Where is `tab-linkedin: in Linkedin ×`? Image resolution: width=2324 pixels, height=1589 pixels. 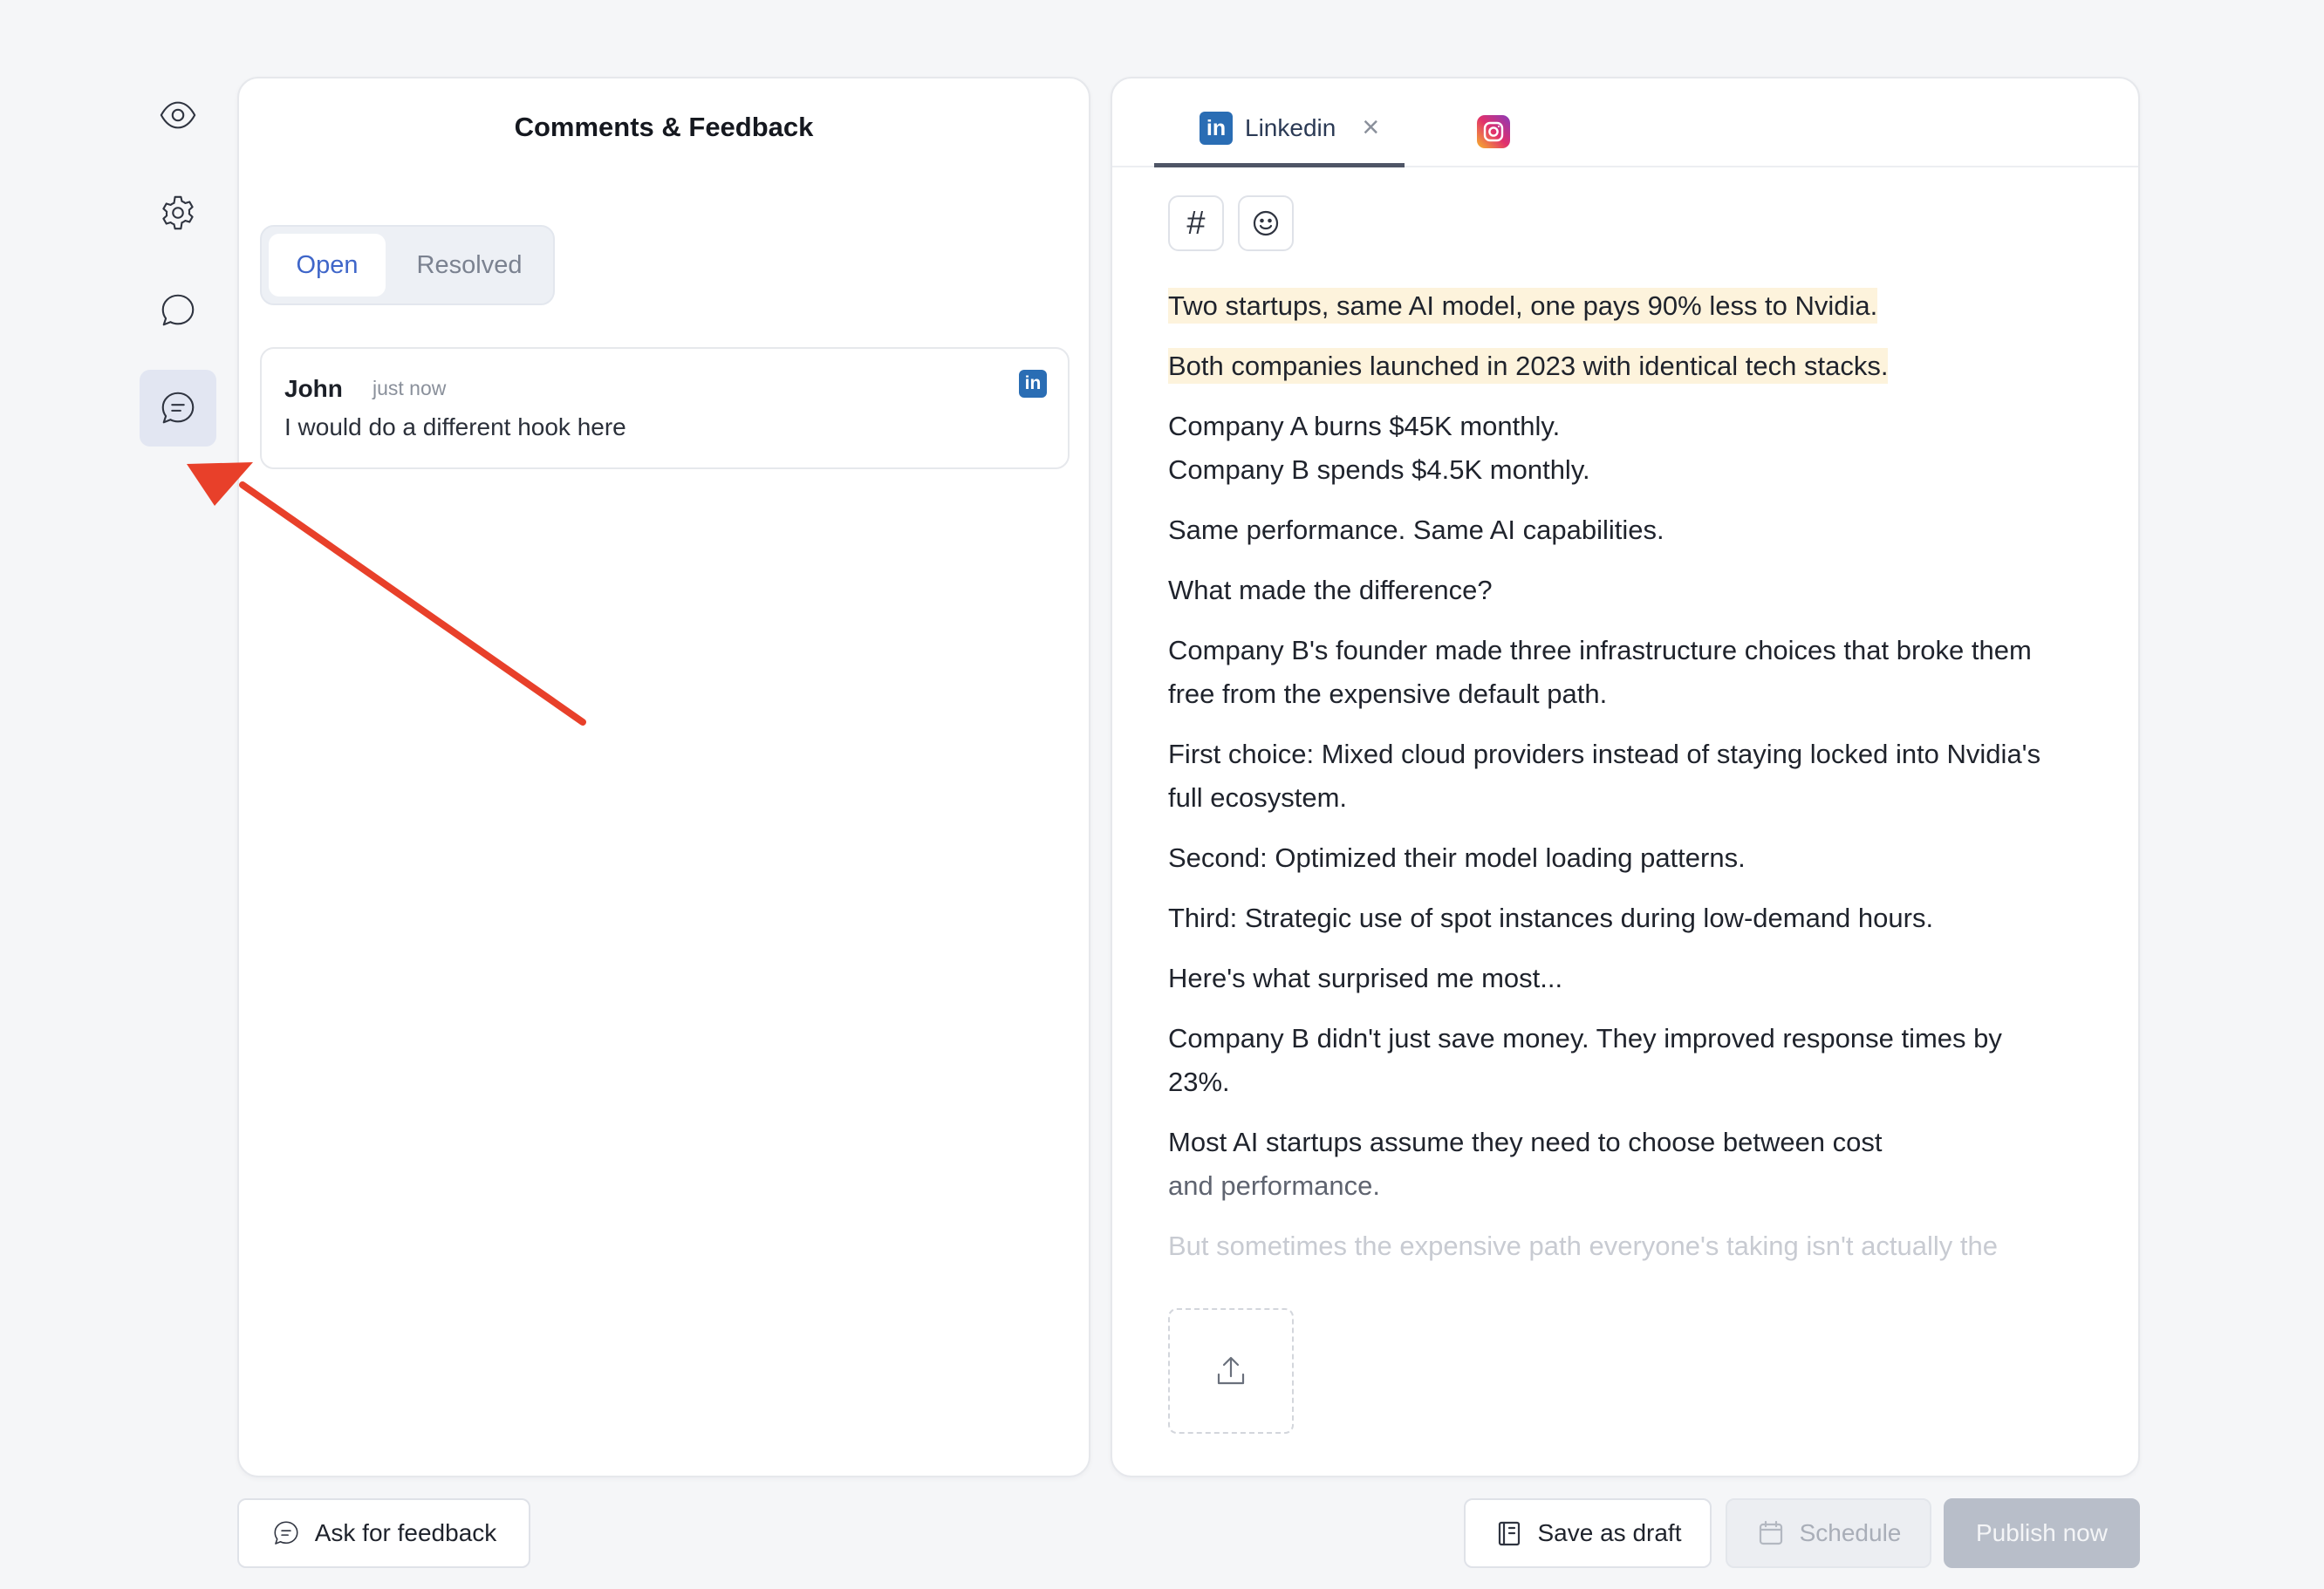
tab-linkedin: in Linkedin × is located at coordinates (1279, 140).